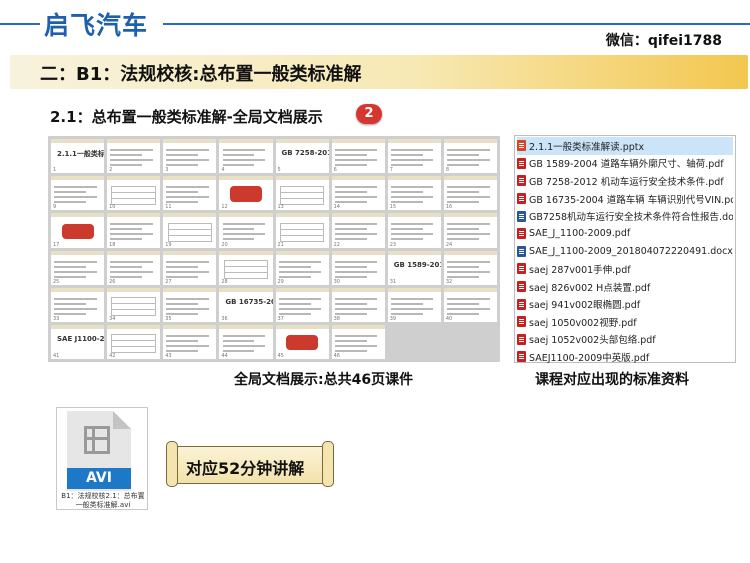 The image size is (750, 563). What do you see at coordinates (414, 267) in the screenshot?
I see `slide-thumbnail: GB 1589-2016 31` at bounding box center [414, 267].